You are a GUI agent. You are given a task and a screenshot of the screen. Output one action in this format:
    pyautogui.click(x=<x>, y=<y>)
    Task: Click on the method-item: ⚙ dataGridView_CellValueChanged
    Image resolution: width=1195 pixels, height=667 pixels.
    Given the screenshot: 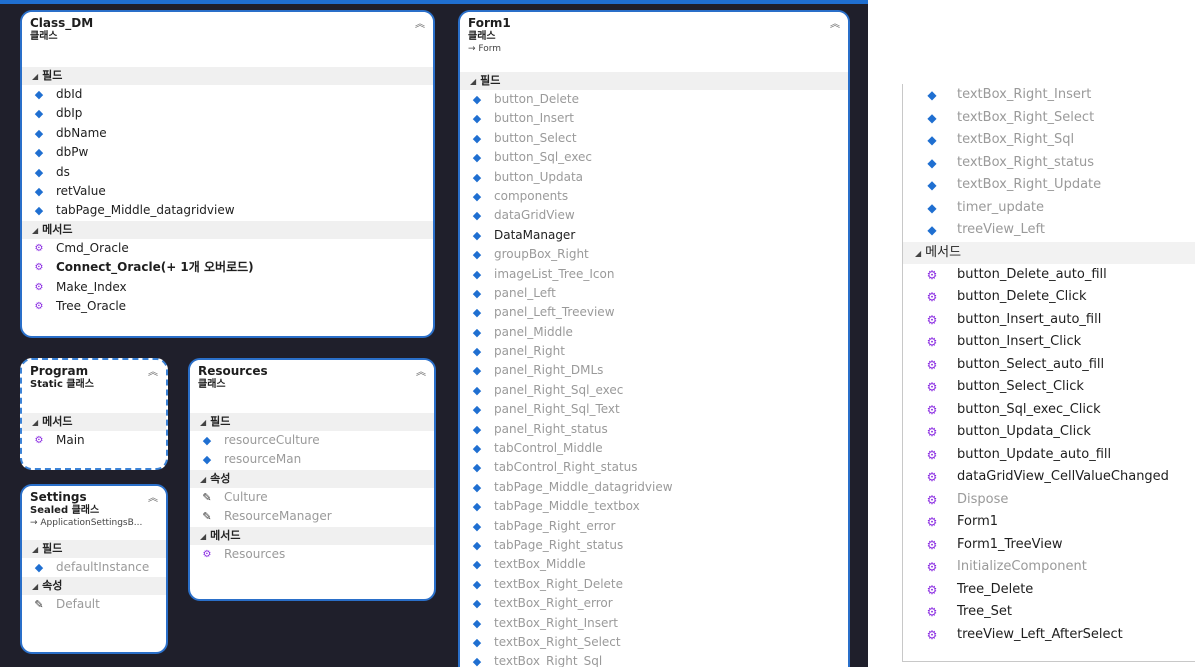 What is the action you would take?
    pyautogui.click(x=1049, y=477)
    